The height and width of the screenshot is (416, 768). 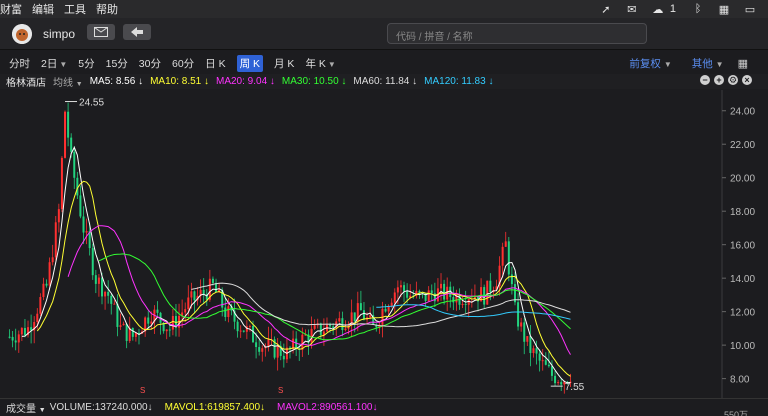 I want to click on ma5-label: MA5: 8.56 ↓, so click(x=116, y=81).